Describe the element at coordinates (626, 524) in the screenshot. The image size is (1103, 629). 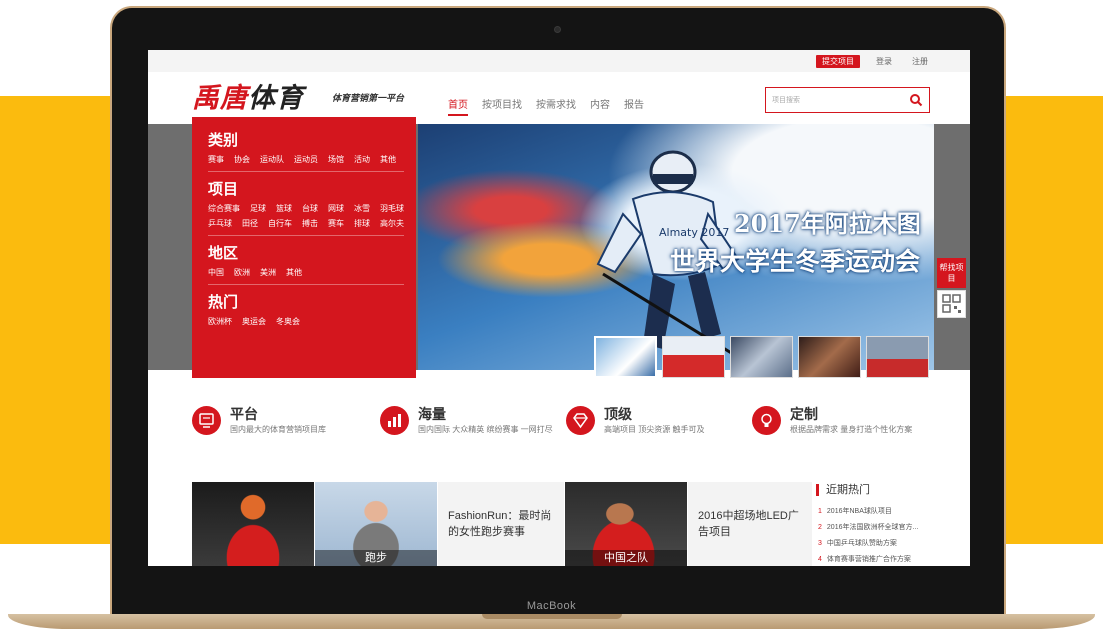
I see `football-card-image: 中国之队` at that location.